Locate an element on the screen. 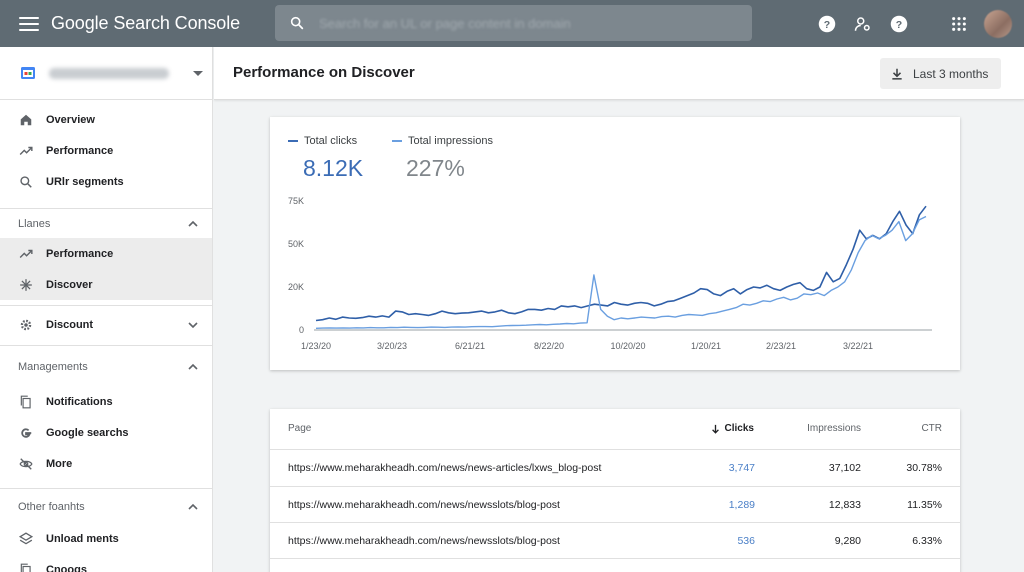  sidebar-item-unload-ments: Unload ments is located at coordinates (106, 538).